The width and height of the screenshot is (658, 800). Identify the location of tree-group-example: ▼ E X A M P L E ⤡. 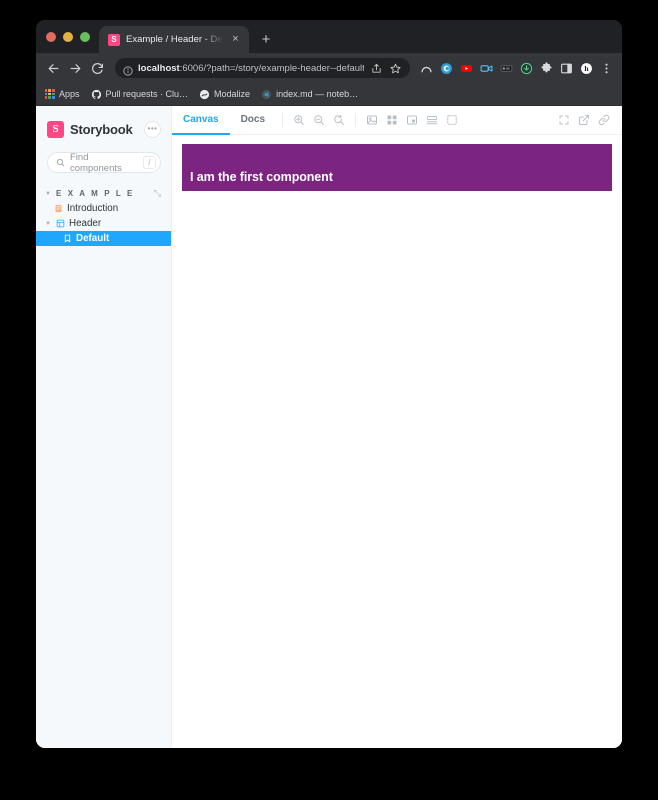
(103, 193).